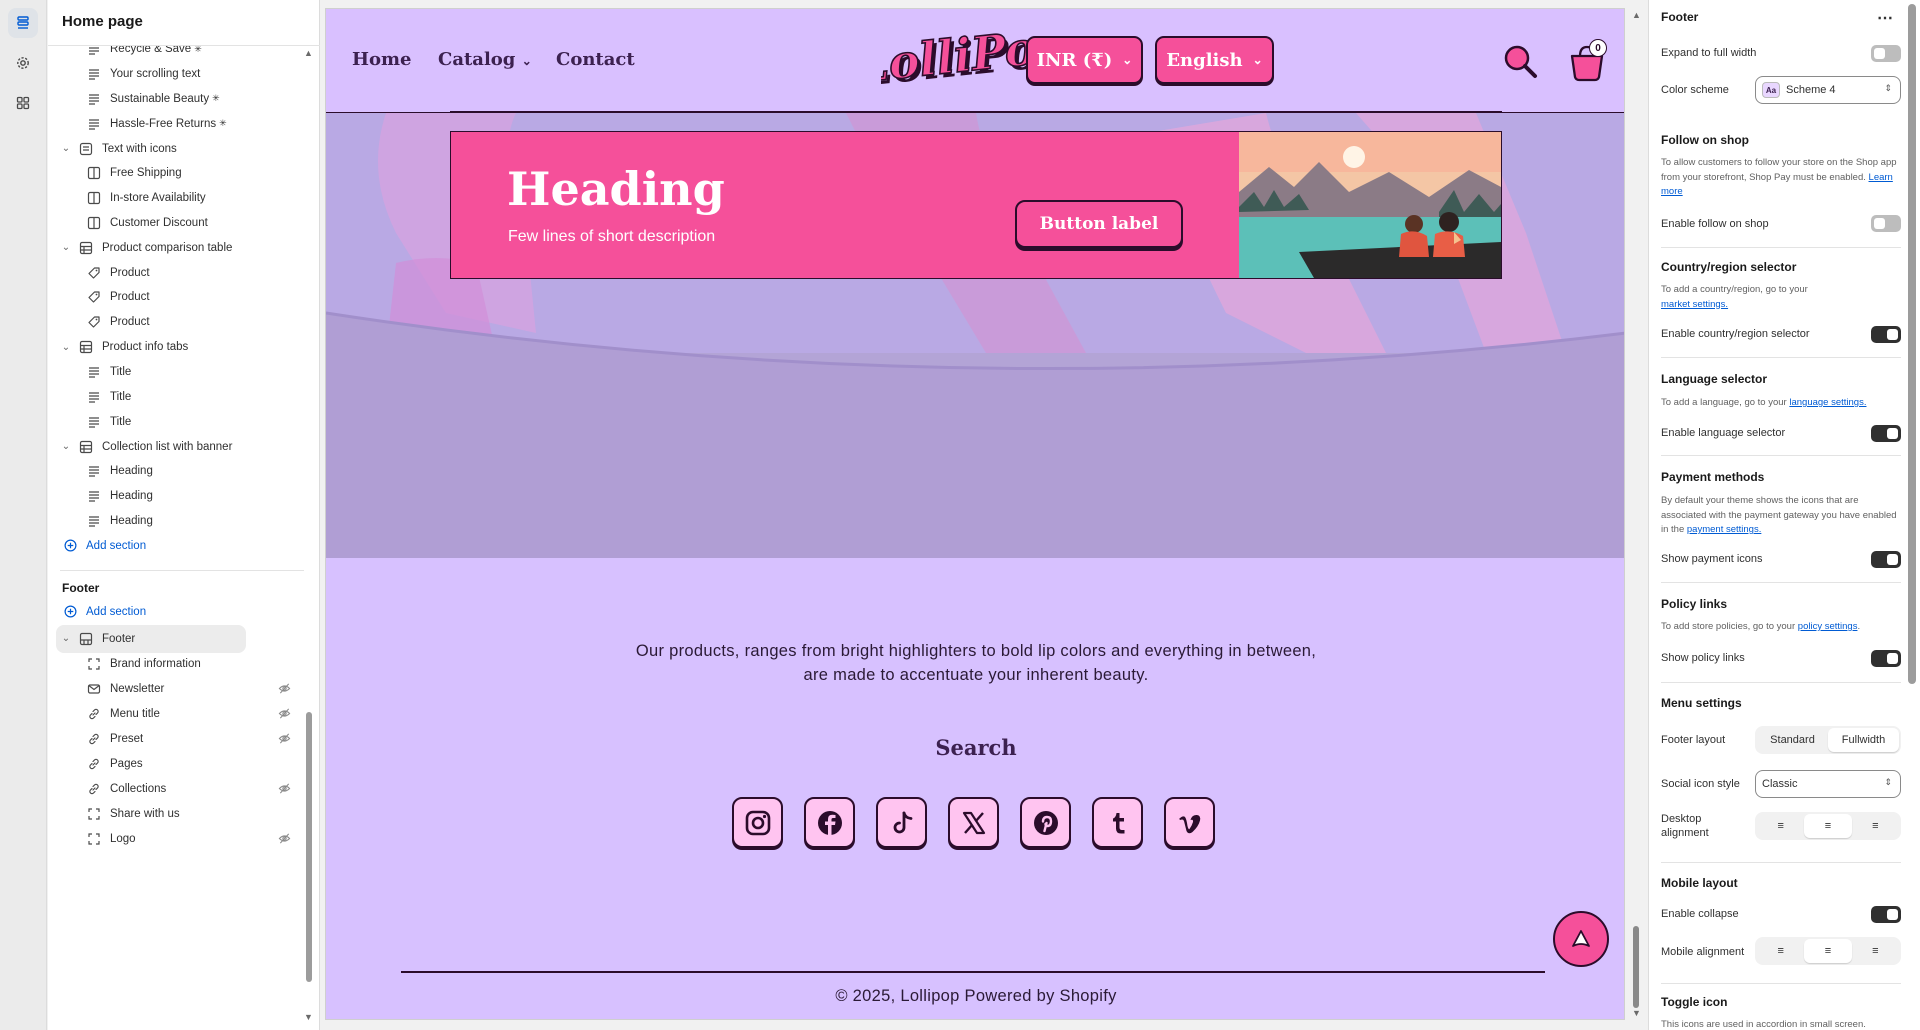 This screenshot has width=1920, height=1030. Describe the element at coordinates (143, 74) in the screenshot. I see `tree-block: Your scrolling text` at that location.